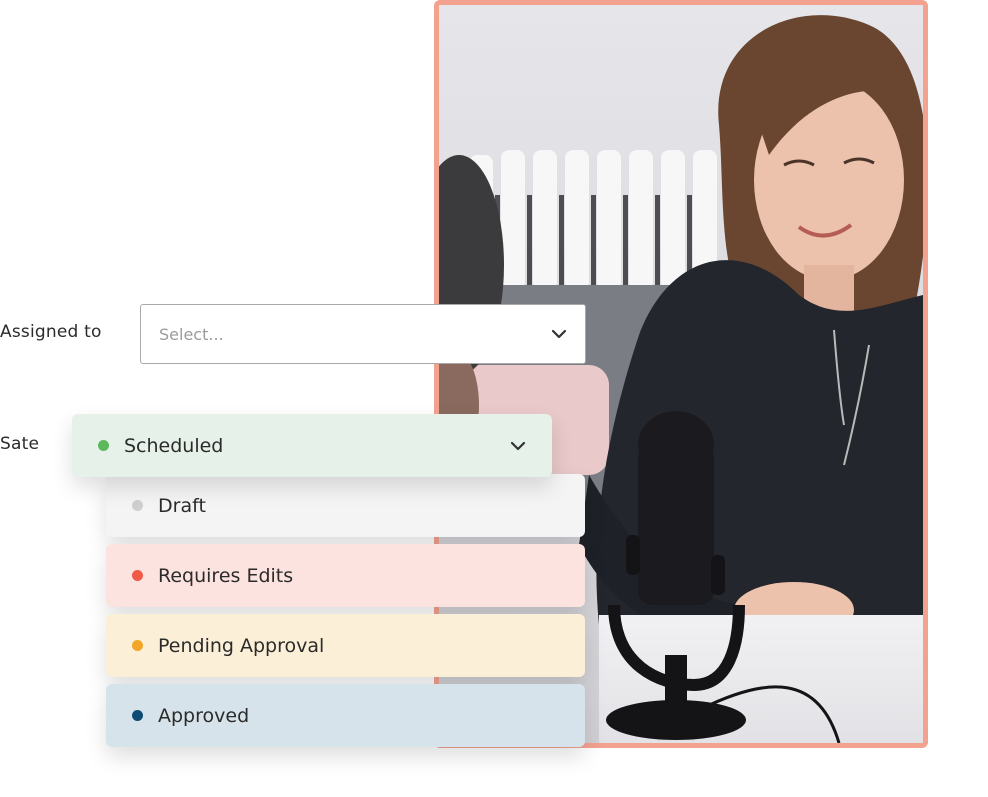 The height and width of the screenshot is (797, 988). What do you see at coordinates (345, 645) in the screenshot?
I see `state-option-pending-approval: Pending Approval` at bounding box center [345, 645].